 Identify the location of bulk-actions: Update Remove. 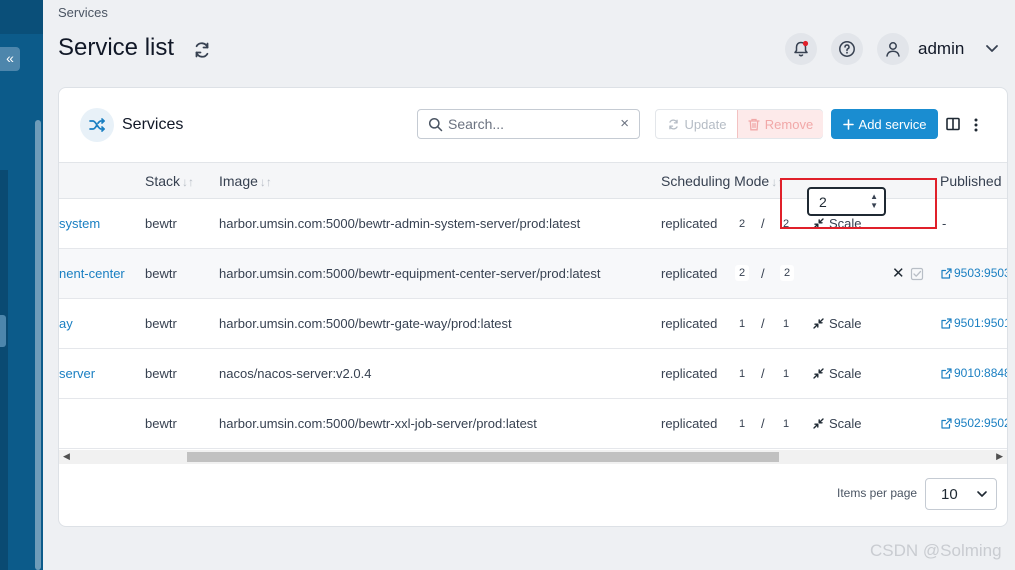
(739, 124).